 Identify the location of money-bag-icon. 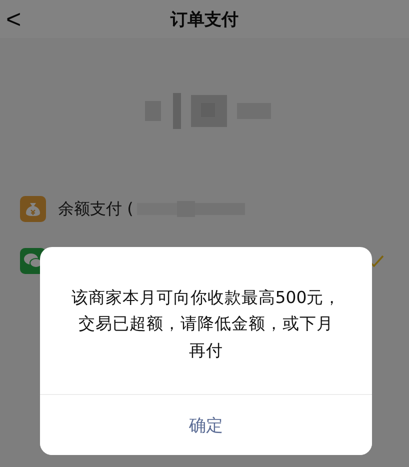
(33, 209).